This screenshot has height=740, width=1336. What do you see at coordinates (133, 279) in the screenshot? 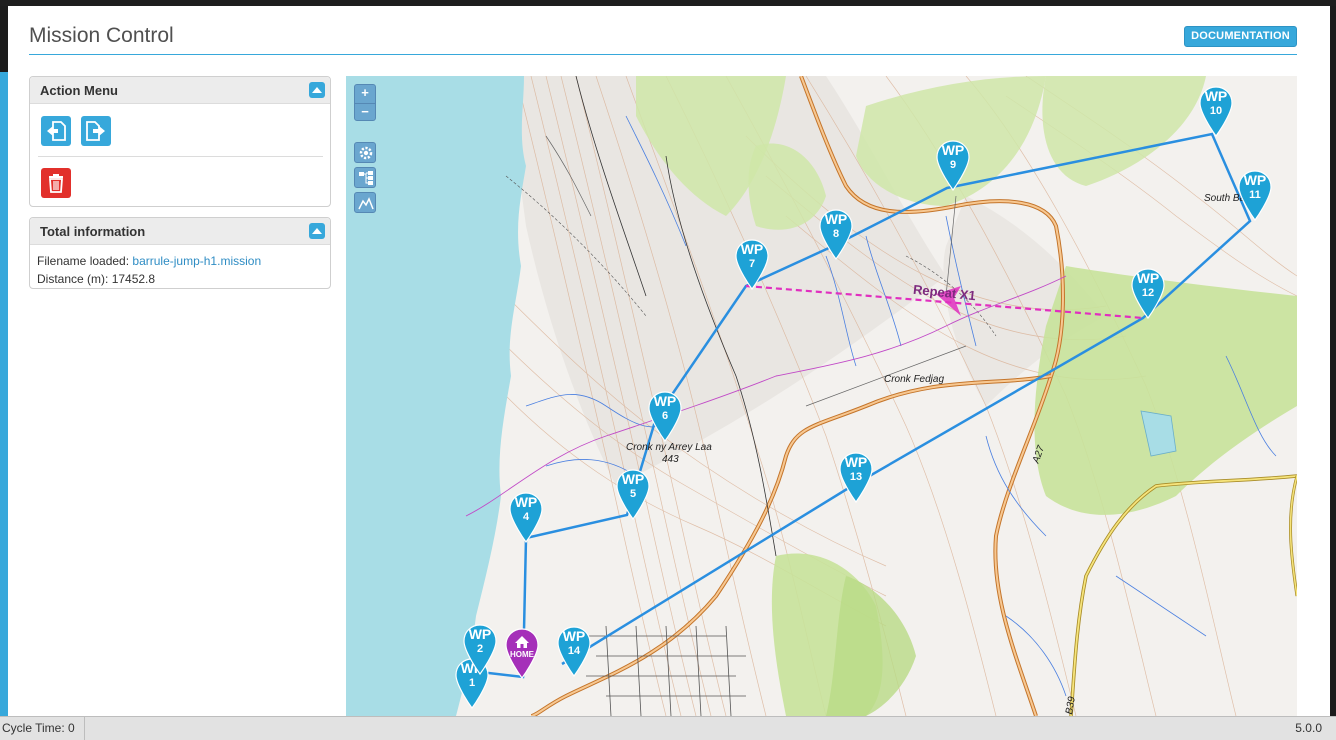
I see `distance-value: 17452.8` at bounding box center [133, 279].